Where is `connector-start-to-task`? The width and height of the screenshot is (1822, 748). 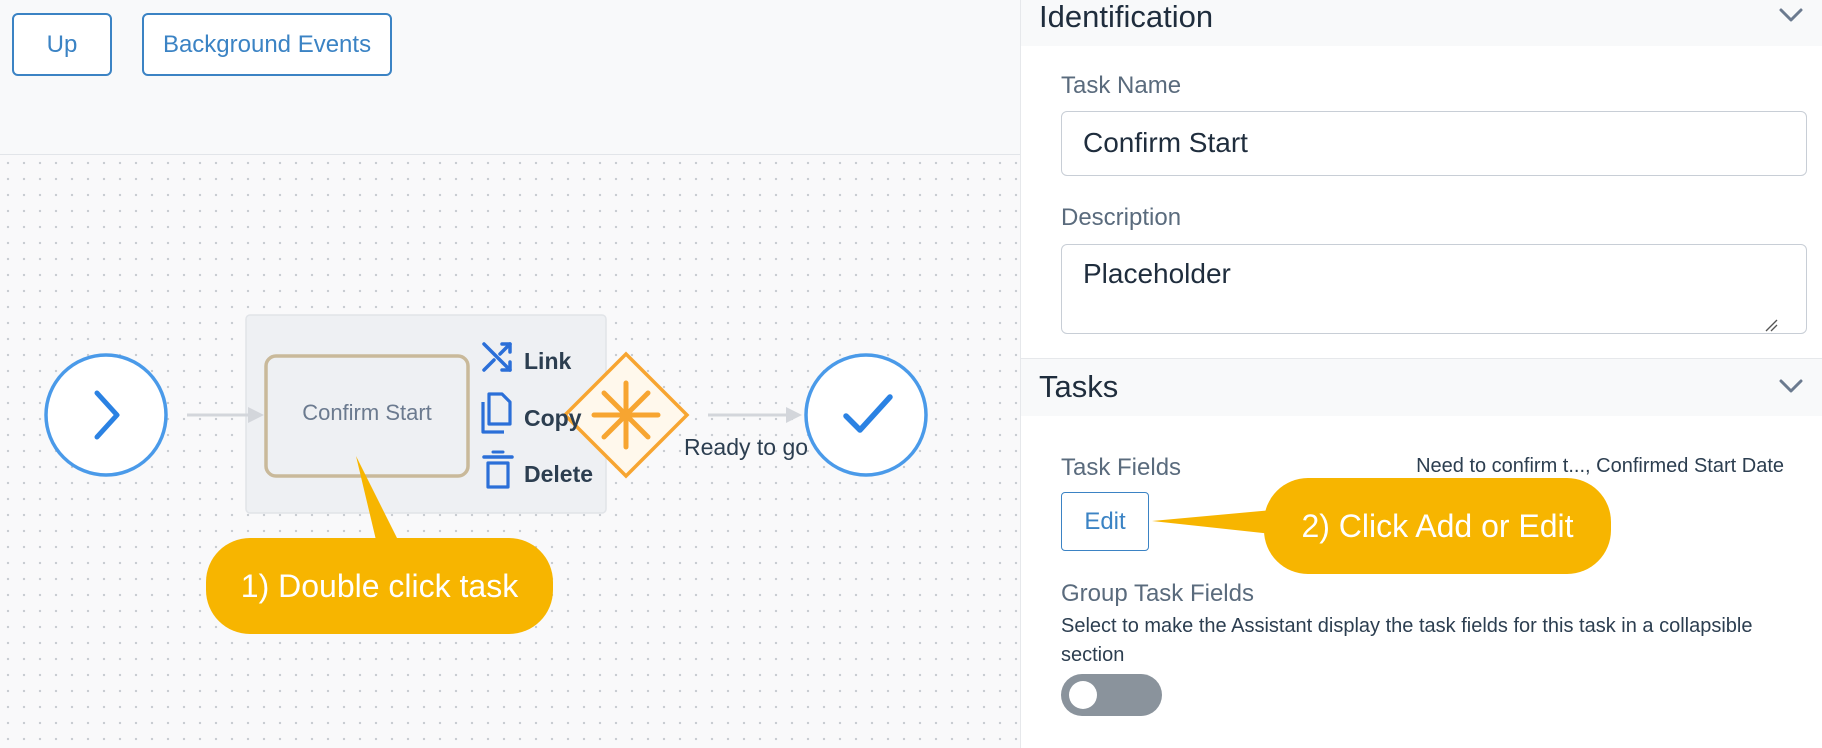
connector-start-to-task is located at coordinates (225, 415).